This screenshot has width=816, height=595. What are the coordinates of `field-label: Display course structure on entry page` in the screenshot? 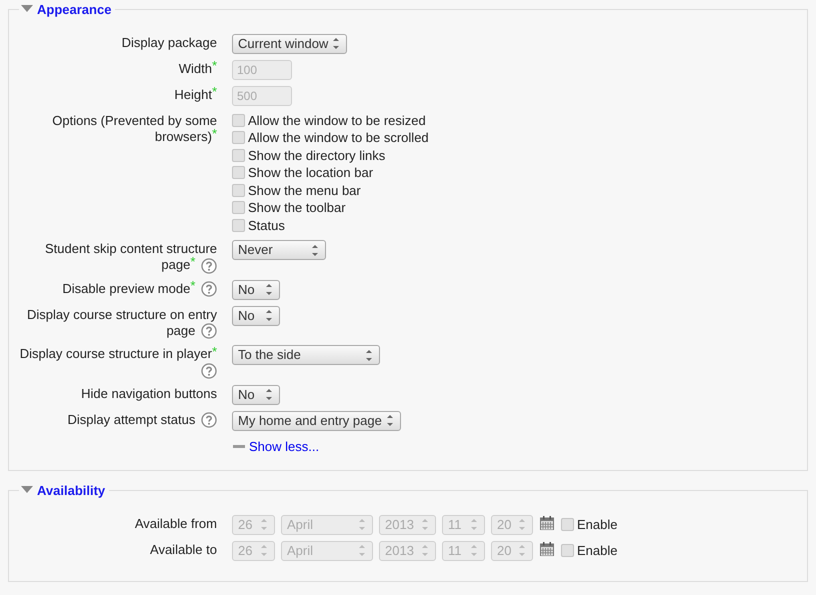 It's located at (121, 323).